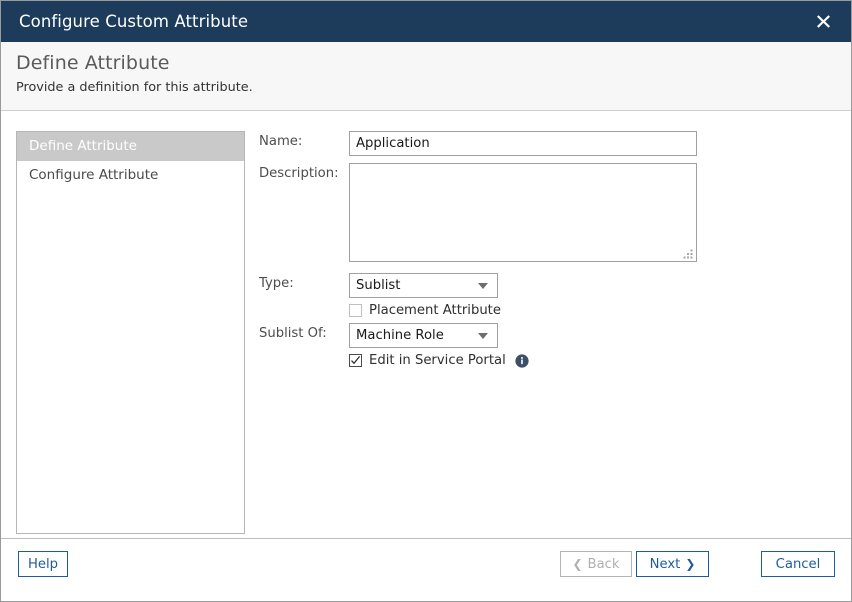 Image resolution: width=852 pixels, height=602 pixels. What do you see at coordinates (134, 21) in the screenshot?
I see `dialog-title: Configure Custom Attribute` at bounding box center [134, 21].